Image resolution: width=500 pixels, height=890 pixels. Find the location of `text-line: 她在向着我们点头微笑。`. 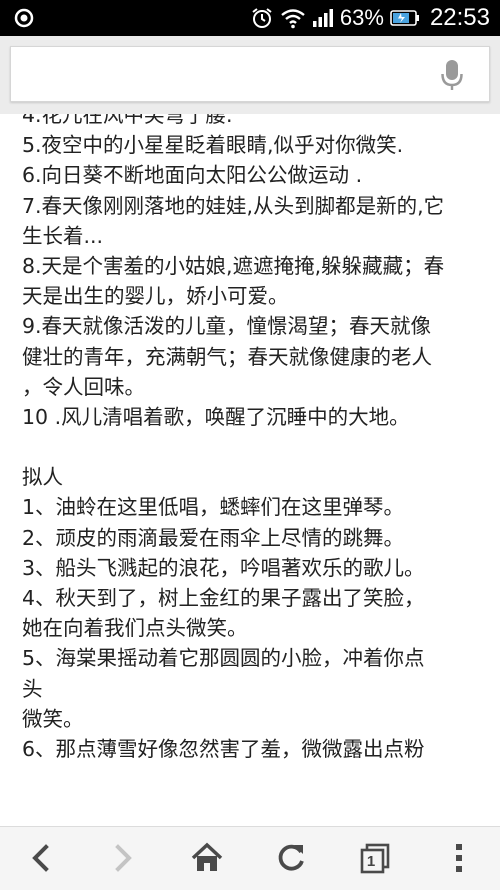

text-line: 她在向着我们点头微笑。 is located at coordinates (135, 628).